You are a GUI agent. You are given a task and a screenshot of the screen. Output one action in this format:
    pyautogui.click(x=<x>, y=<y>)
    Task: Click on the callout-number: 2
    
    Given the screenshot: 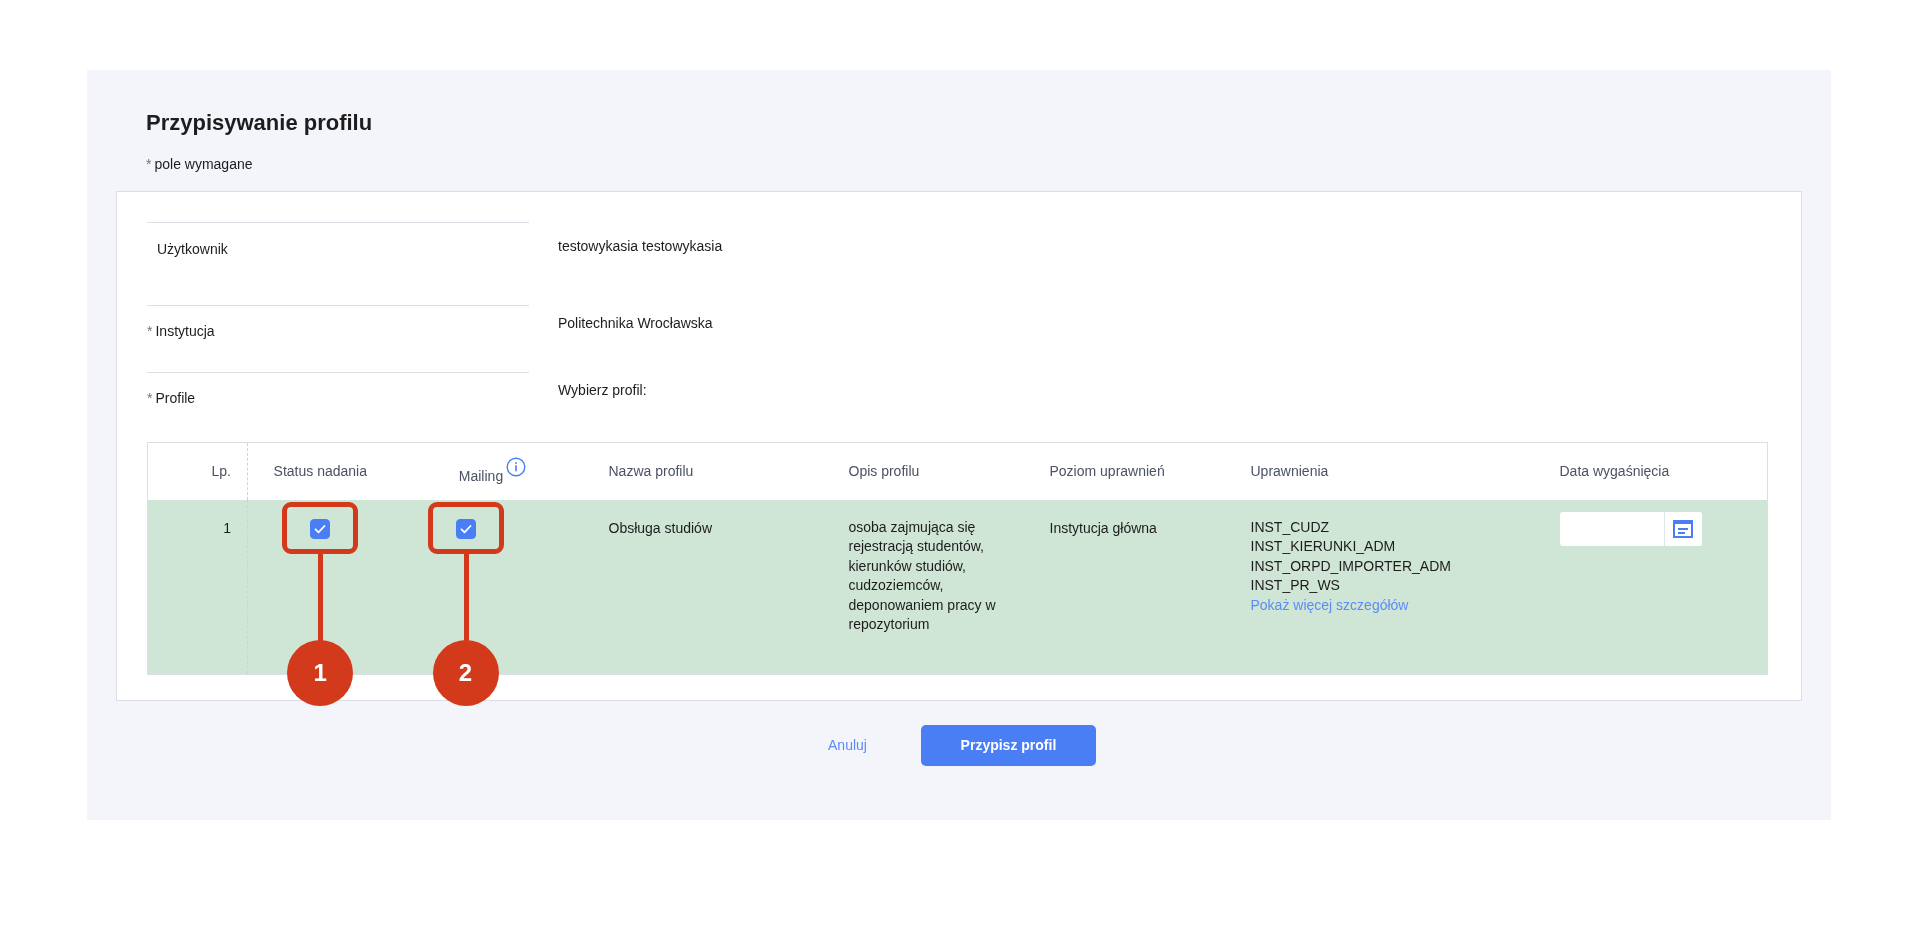 What is the action you would take?
    pyautogui.click(x=465, y=672)
    